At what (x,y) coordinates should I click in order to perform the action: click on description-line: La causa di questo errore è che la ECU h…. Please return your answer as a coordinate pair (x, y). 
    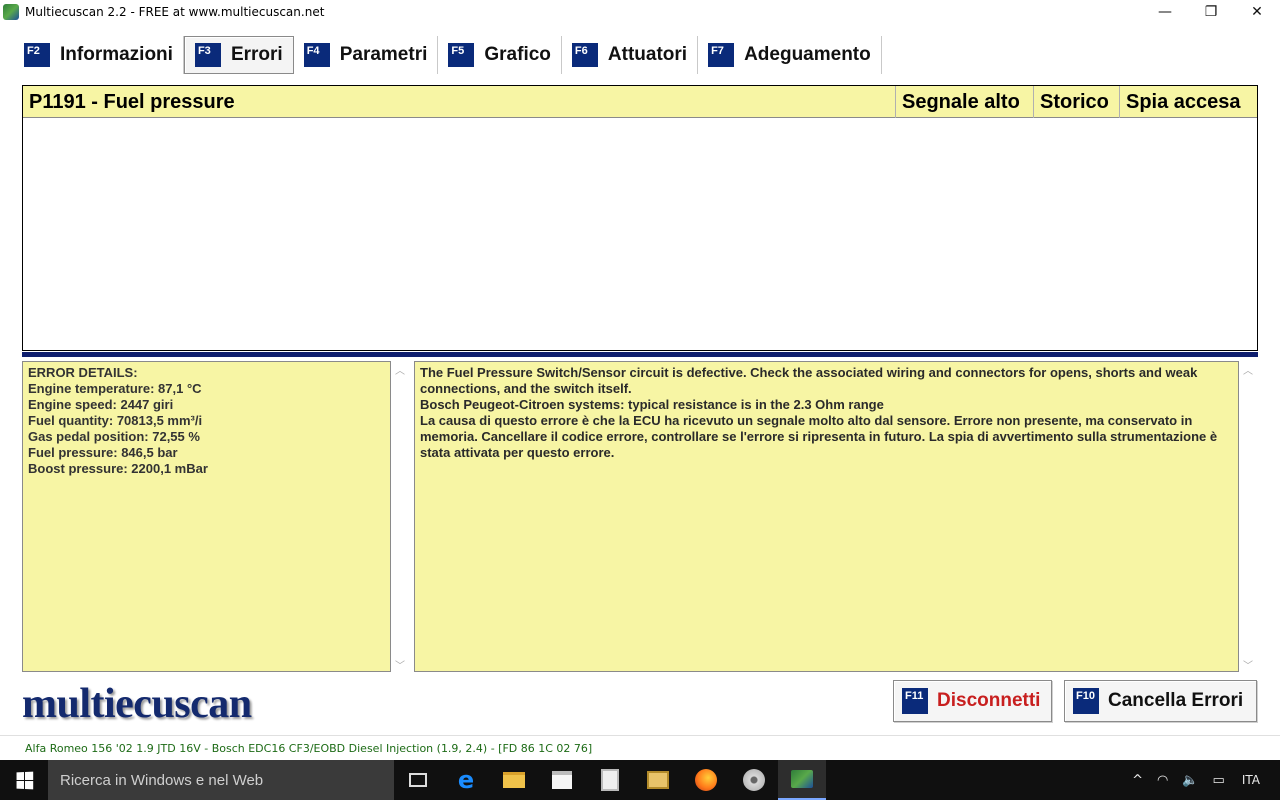
    Looking at the image, I should click on (819, 436).